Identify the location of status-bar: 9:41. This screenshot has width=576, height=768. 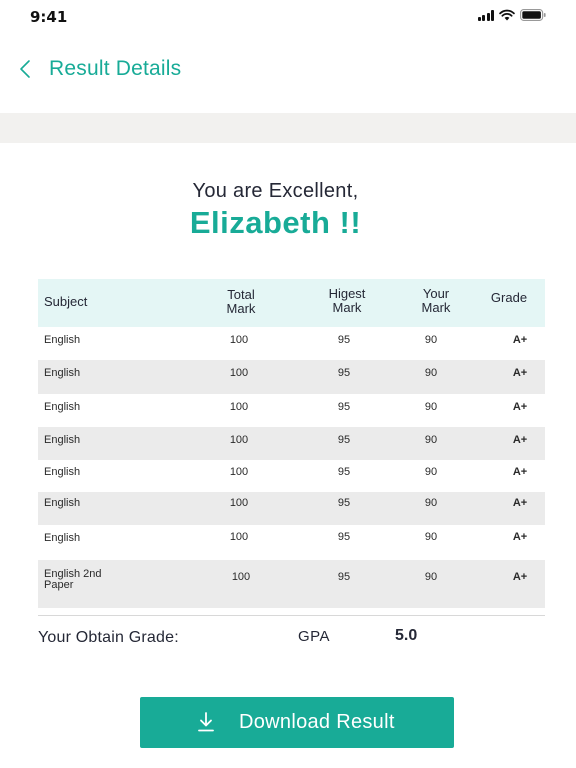
(288, 17).